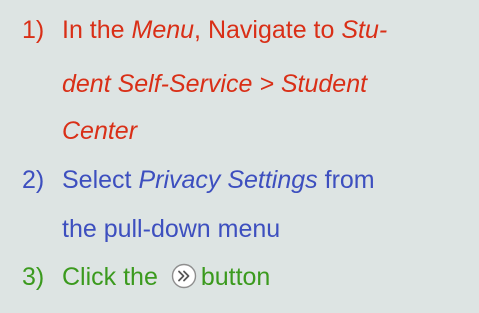  What do you see at coordinates (33, 277) in the screenshot?
I see `step-3-number: 3)` at bounding box center [33, 277].